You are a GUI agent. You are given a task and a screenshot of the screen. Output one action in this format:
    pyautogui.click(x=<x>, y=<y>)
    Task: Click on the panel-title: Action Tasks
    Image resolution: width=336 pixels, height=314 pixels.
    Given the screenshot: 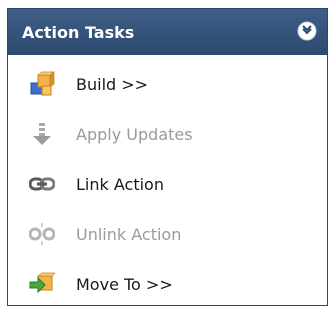 What is the action you would take?
    pyautogui.click(x=78, y=32)
    